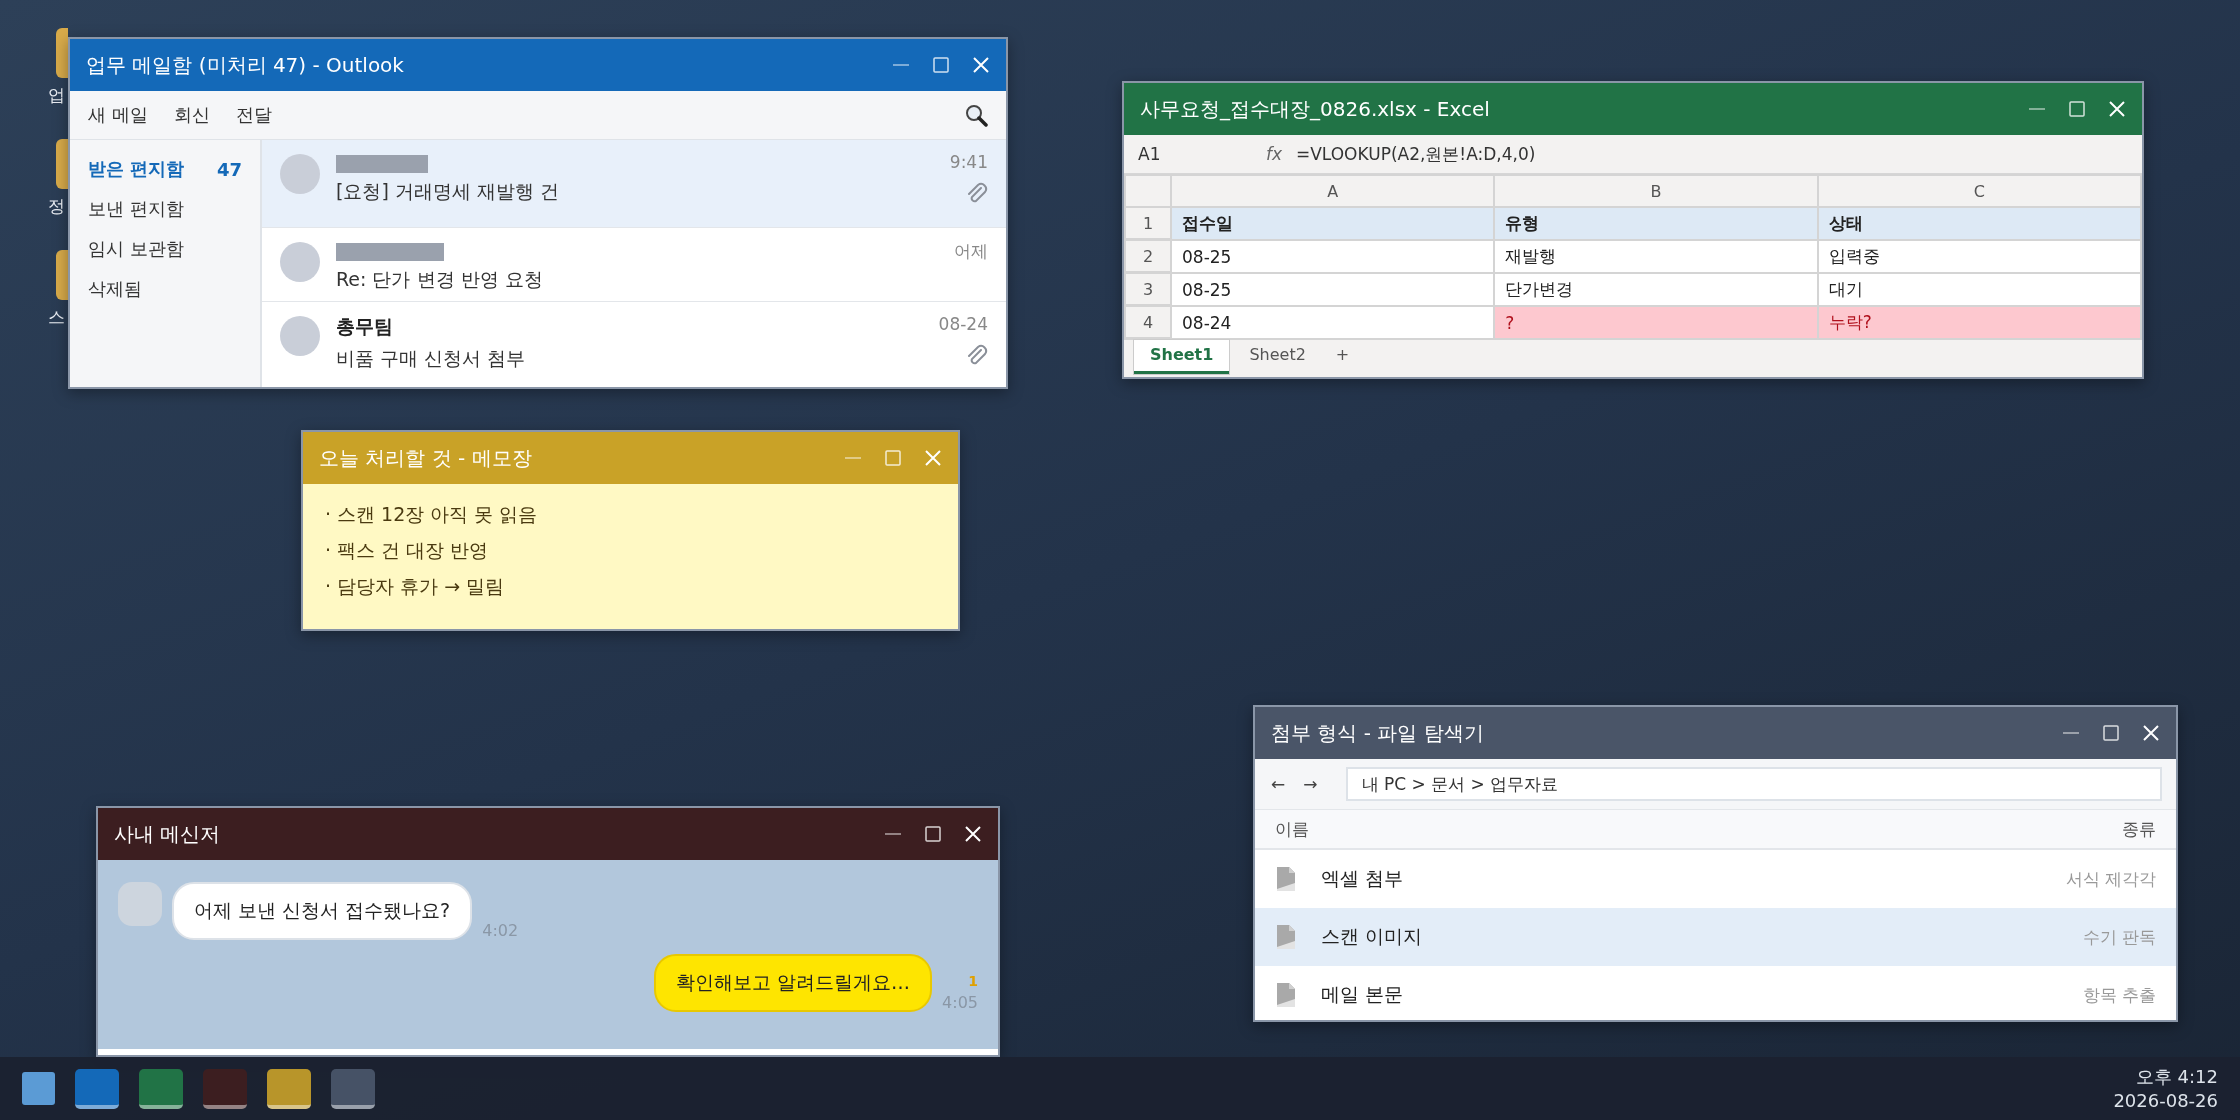 The image size is (2240, 1120). What do you see at coordinates (440, 279) in the screenshot?
I see `message-subject: Re: 단가 변경 반영 요청` at bounding box center [440, 279].